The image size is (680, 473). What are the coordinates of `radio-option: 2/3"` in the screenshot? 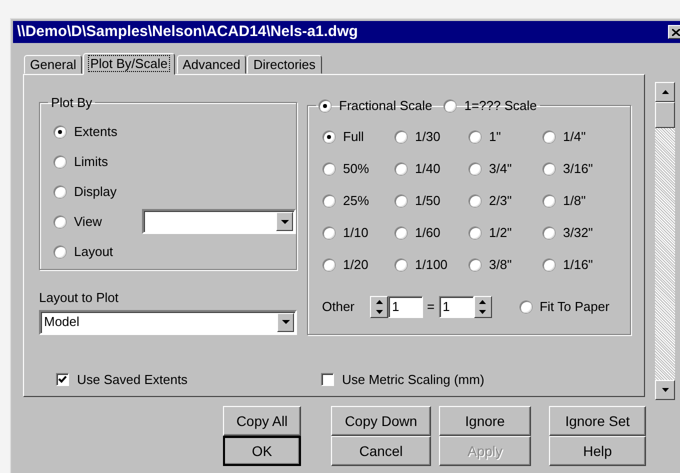 It's located at (506, 201).